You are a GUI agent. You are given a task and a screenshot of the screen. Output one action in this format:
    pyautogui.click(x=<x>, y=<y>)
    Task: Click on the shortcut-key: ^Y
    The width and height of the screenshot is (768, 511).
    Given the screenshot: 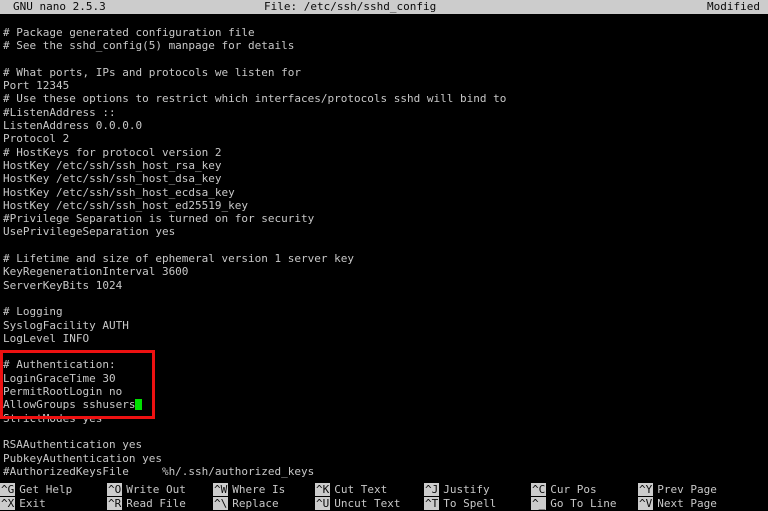 What is the action you would take?
    pyautogui.click(x=646, y=489)
    